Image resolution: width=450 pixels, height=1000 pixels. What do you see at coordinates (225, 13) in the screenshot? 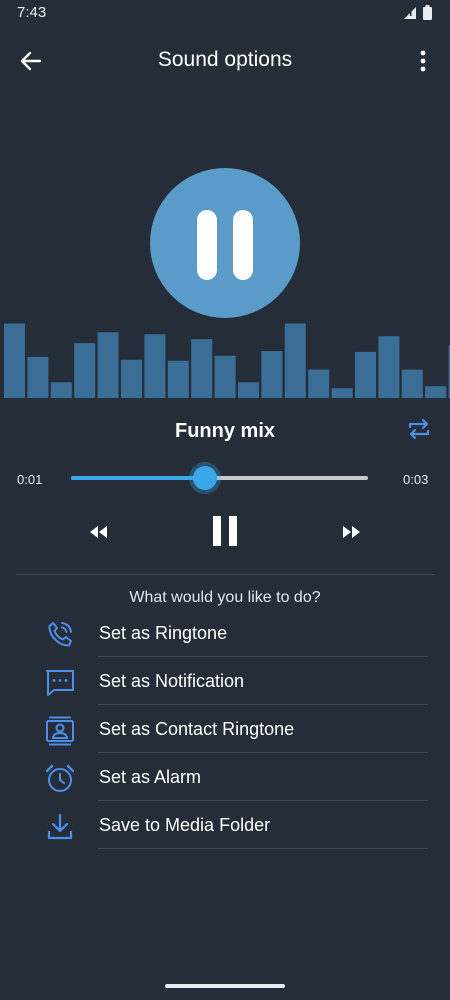
I see `status-bar: 7:43` at bounding box center [225, 13].